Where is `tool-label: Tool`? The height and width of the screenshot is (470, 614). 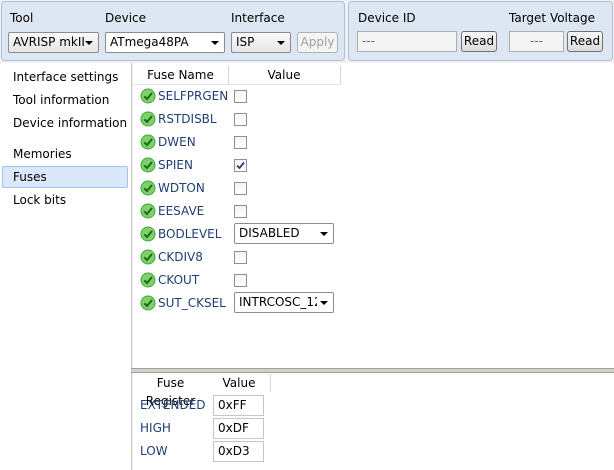 tool-label: Tool is located at coordinates (22, 18).